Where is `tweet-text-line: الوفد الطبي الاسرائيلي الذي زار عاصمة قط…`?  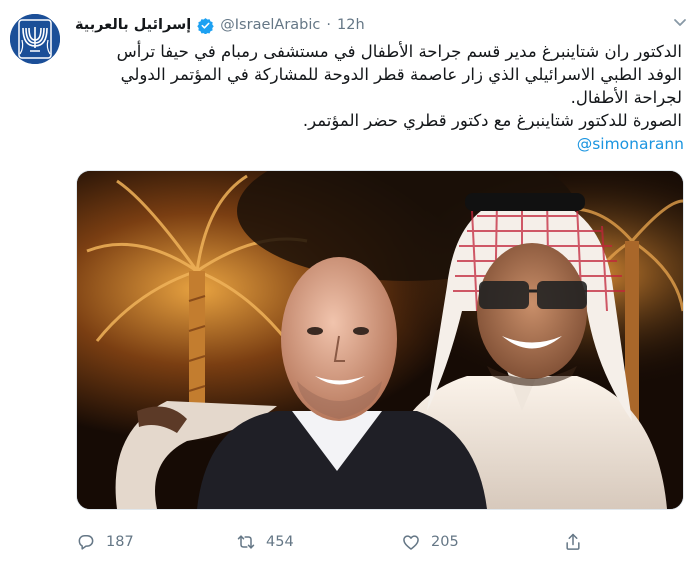
tweet-text-line: الوفد الطبي الاسرائيلي الذي زار عاصمة قط… is located at coordinates (401, 74).